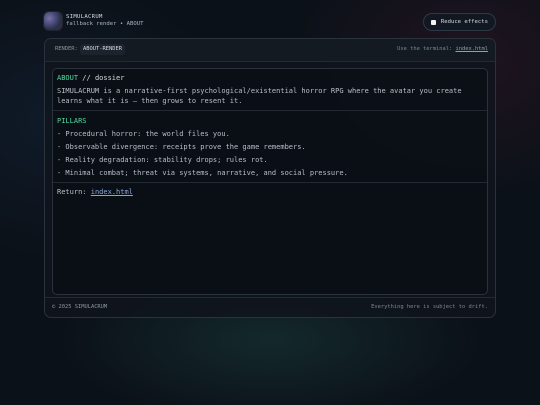  I want to click on render-label: RENDER:, so click(66, 49).